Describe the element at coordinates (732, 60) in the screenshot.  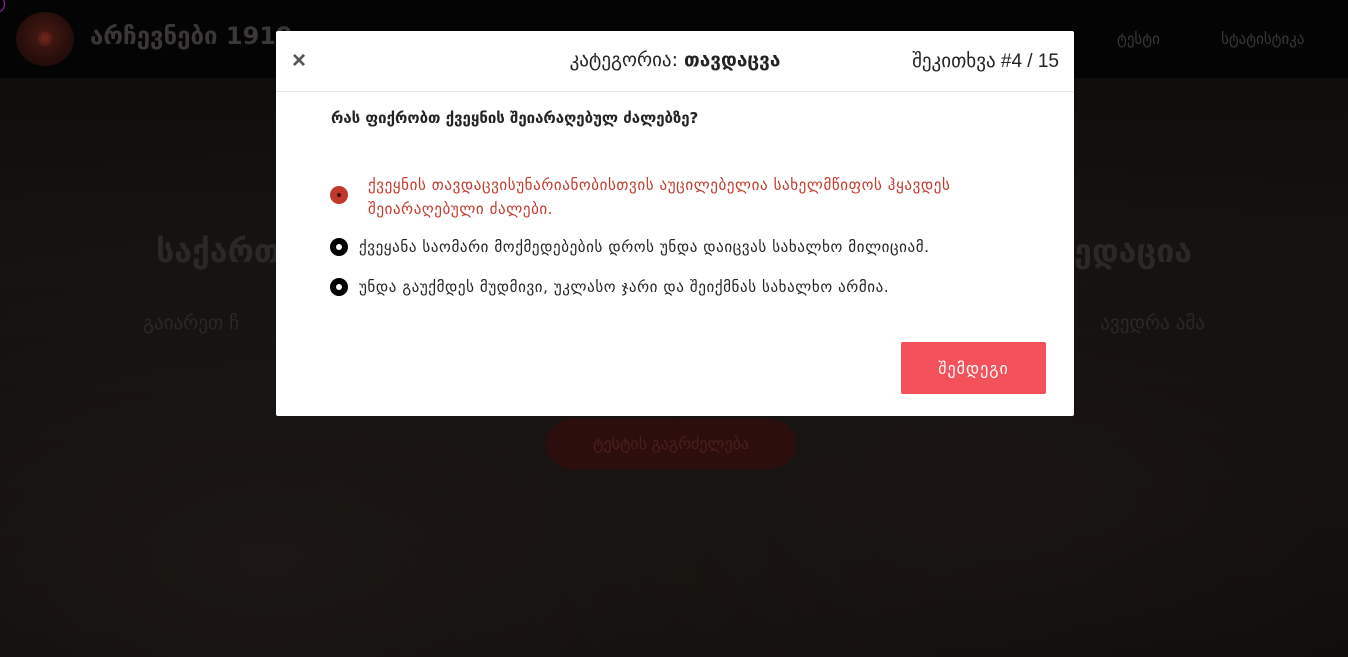
I see `category-value: თავდაცვა` at that location.